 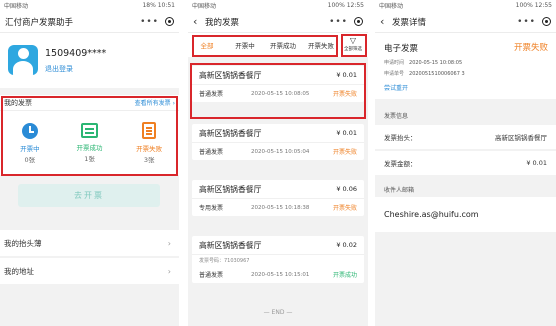 I want to click on apply-no-value: 2020051510006067 3, so click(x=437, y=74).